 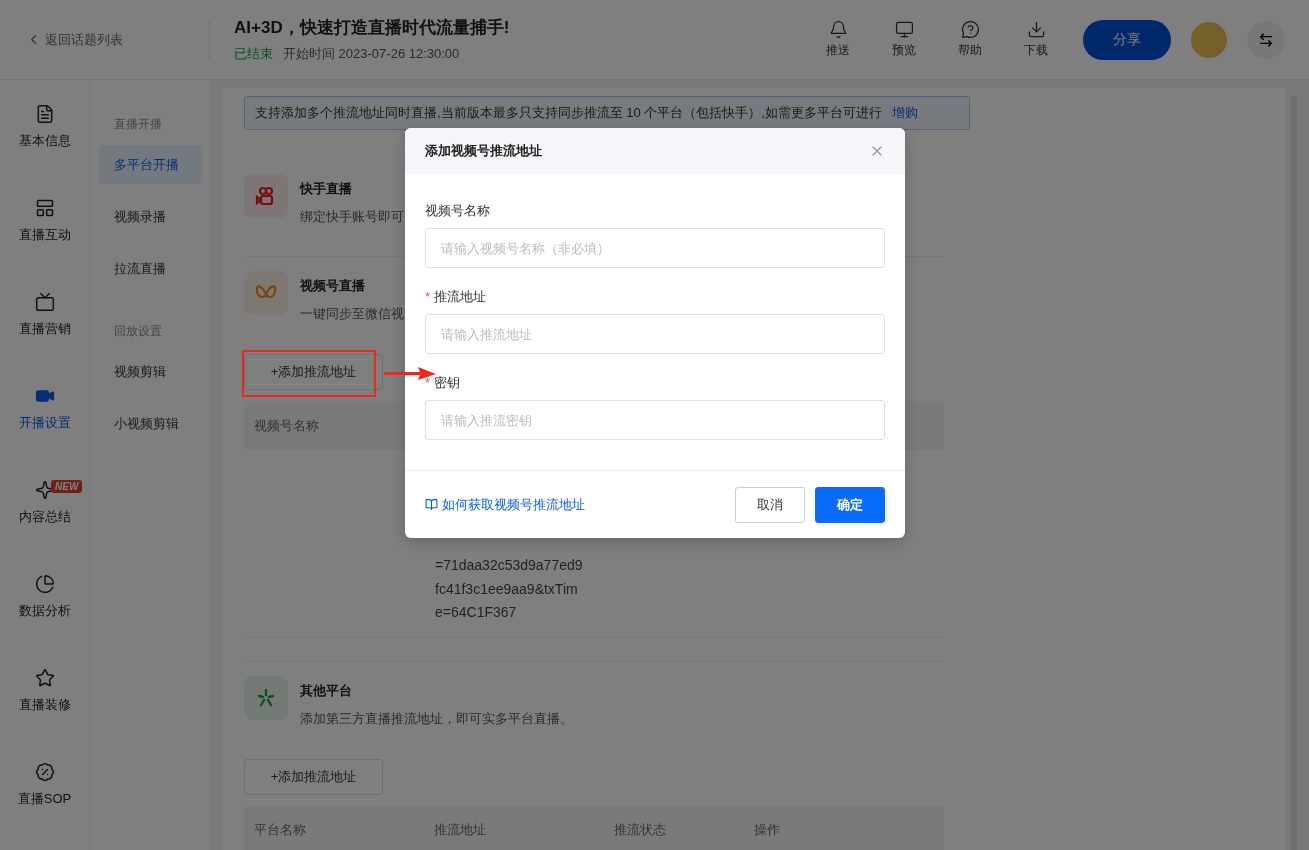 I want to click on purchase-link: 增购, so click(x=904, y=113).